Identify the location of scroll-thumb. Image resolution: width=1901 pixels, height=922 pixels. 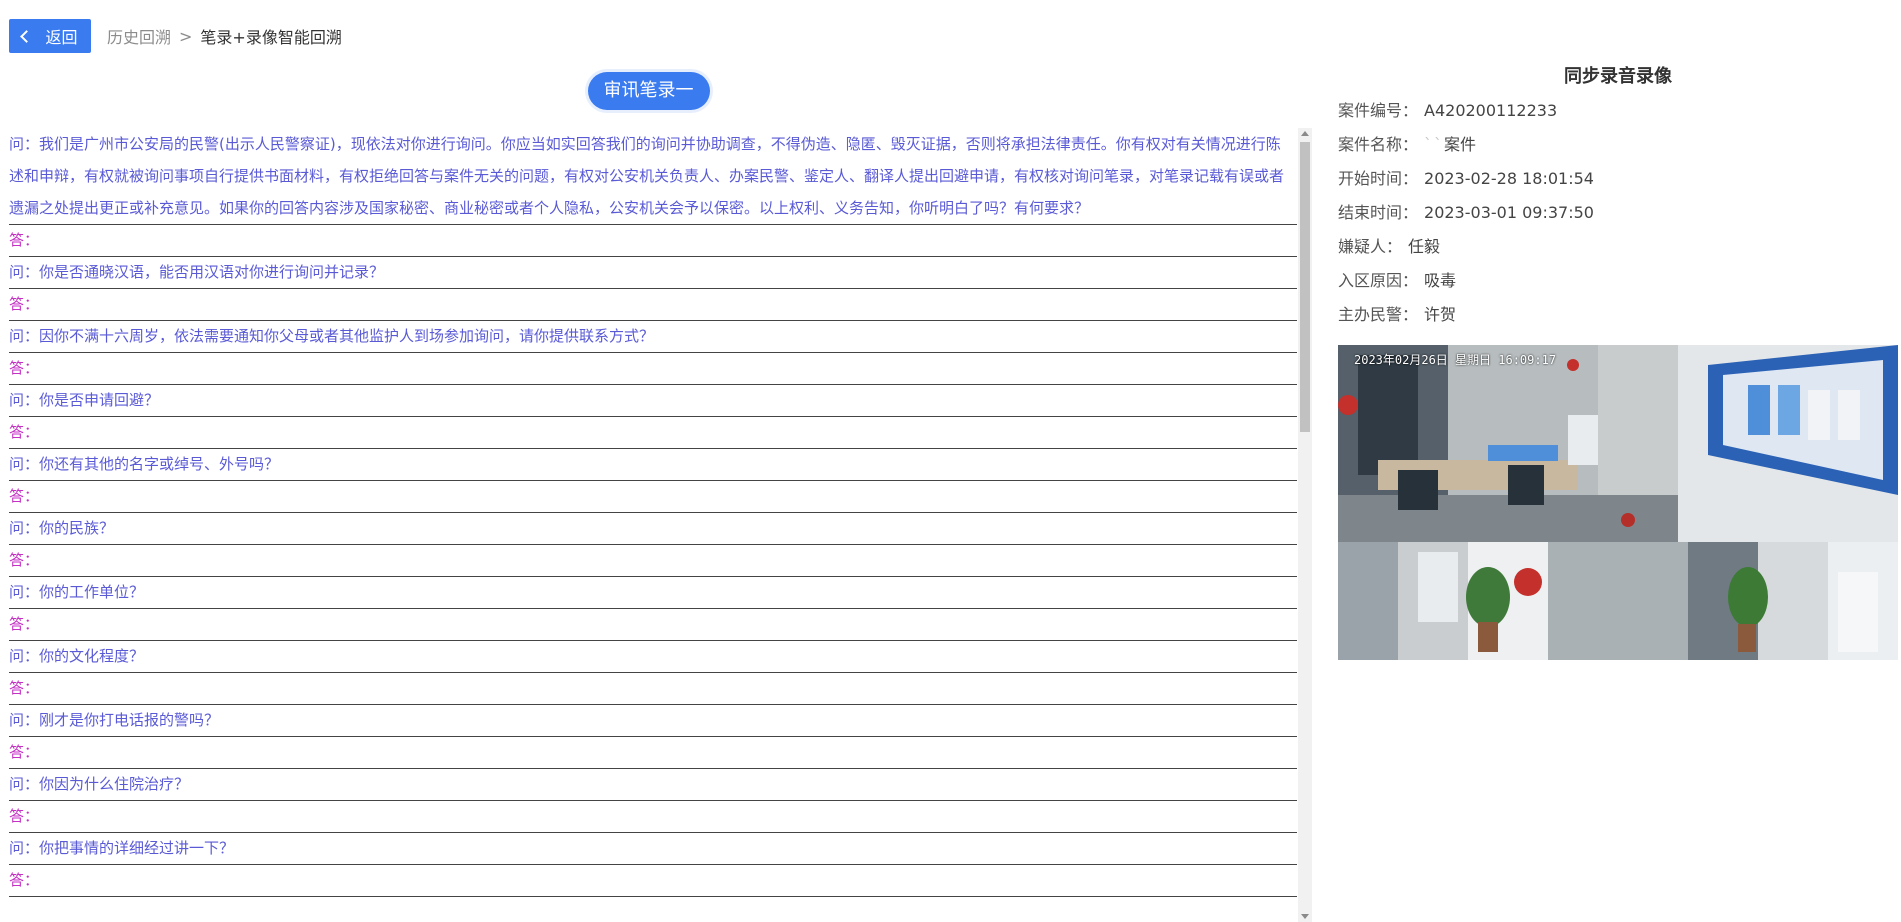
(1305, 287).